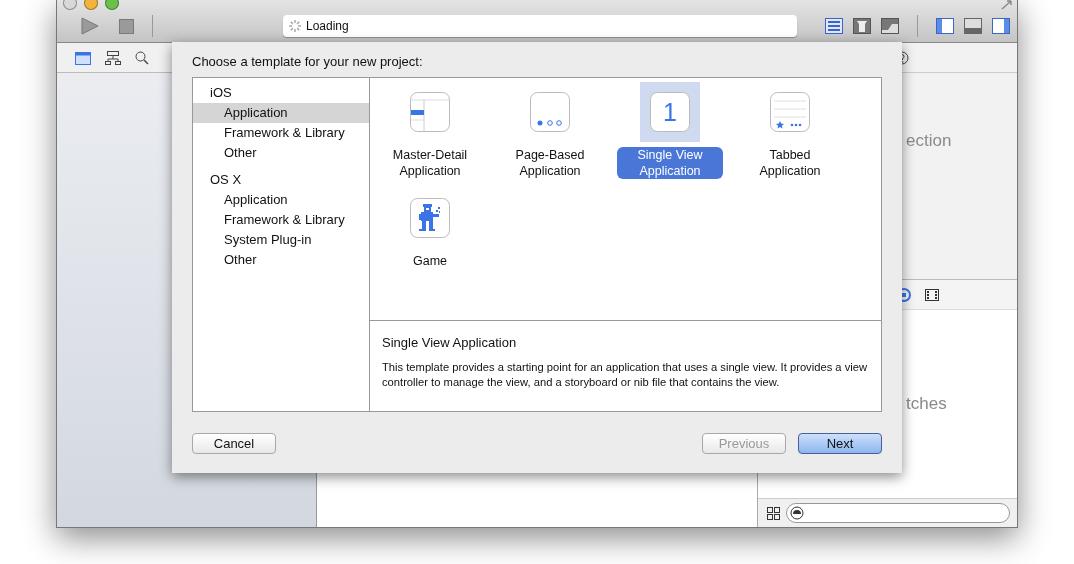 The height and width of the screenshot is (564, 1074). What do you see at coordinates (890, 26) in the screenshot?
I see `version-editor-icon` at bounding box center [890, 26].